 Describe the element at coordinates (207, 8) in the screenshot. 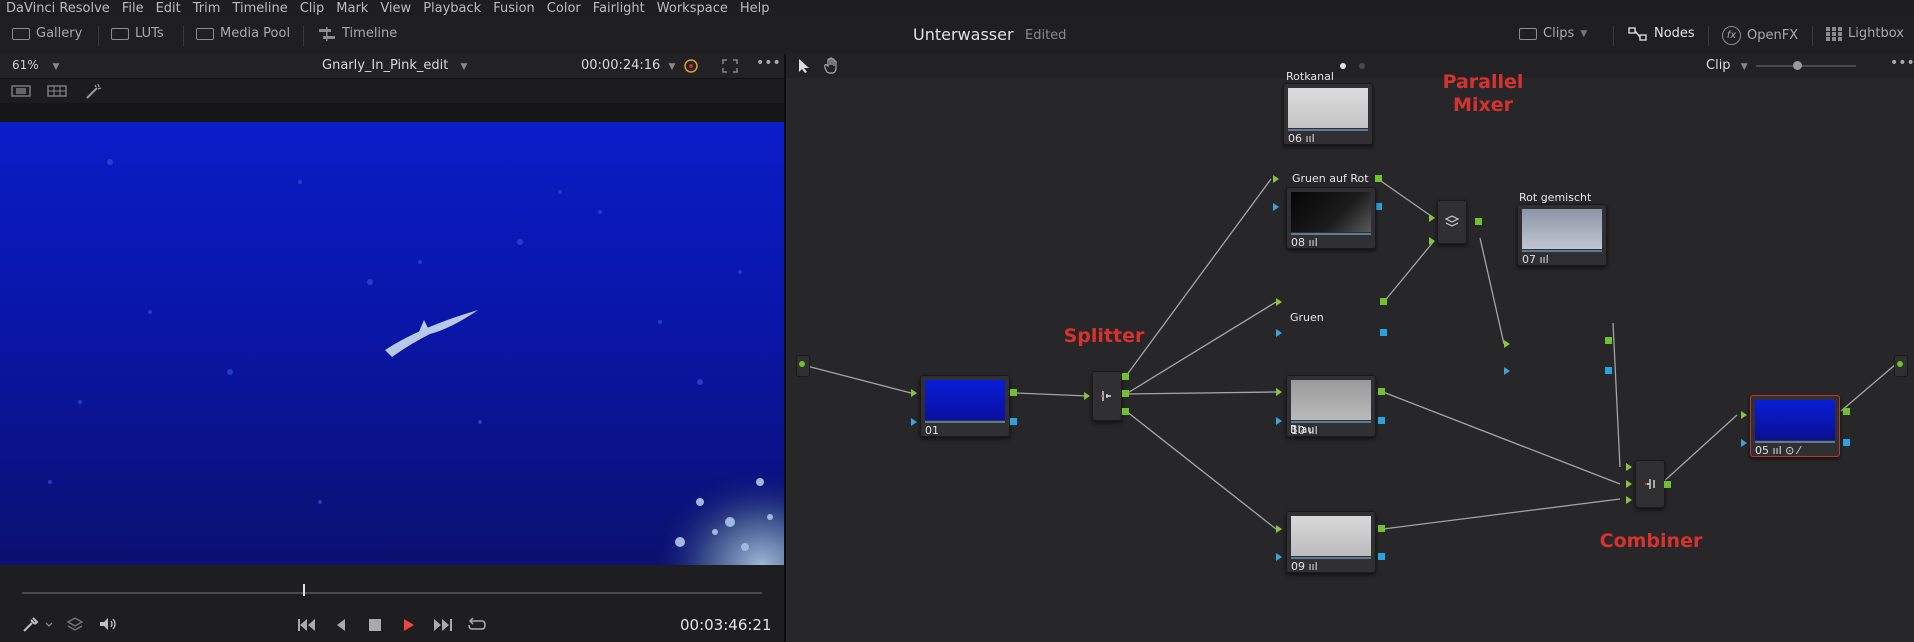

I see `menu-trim: Trim` at that location.